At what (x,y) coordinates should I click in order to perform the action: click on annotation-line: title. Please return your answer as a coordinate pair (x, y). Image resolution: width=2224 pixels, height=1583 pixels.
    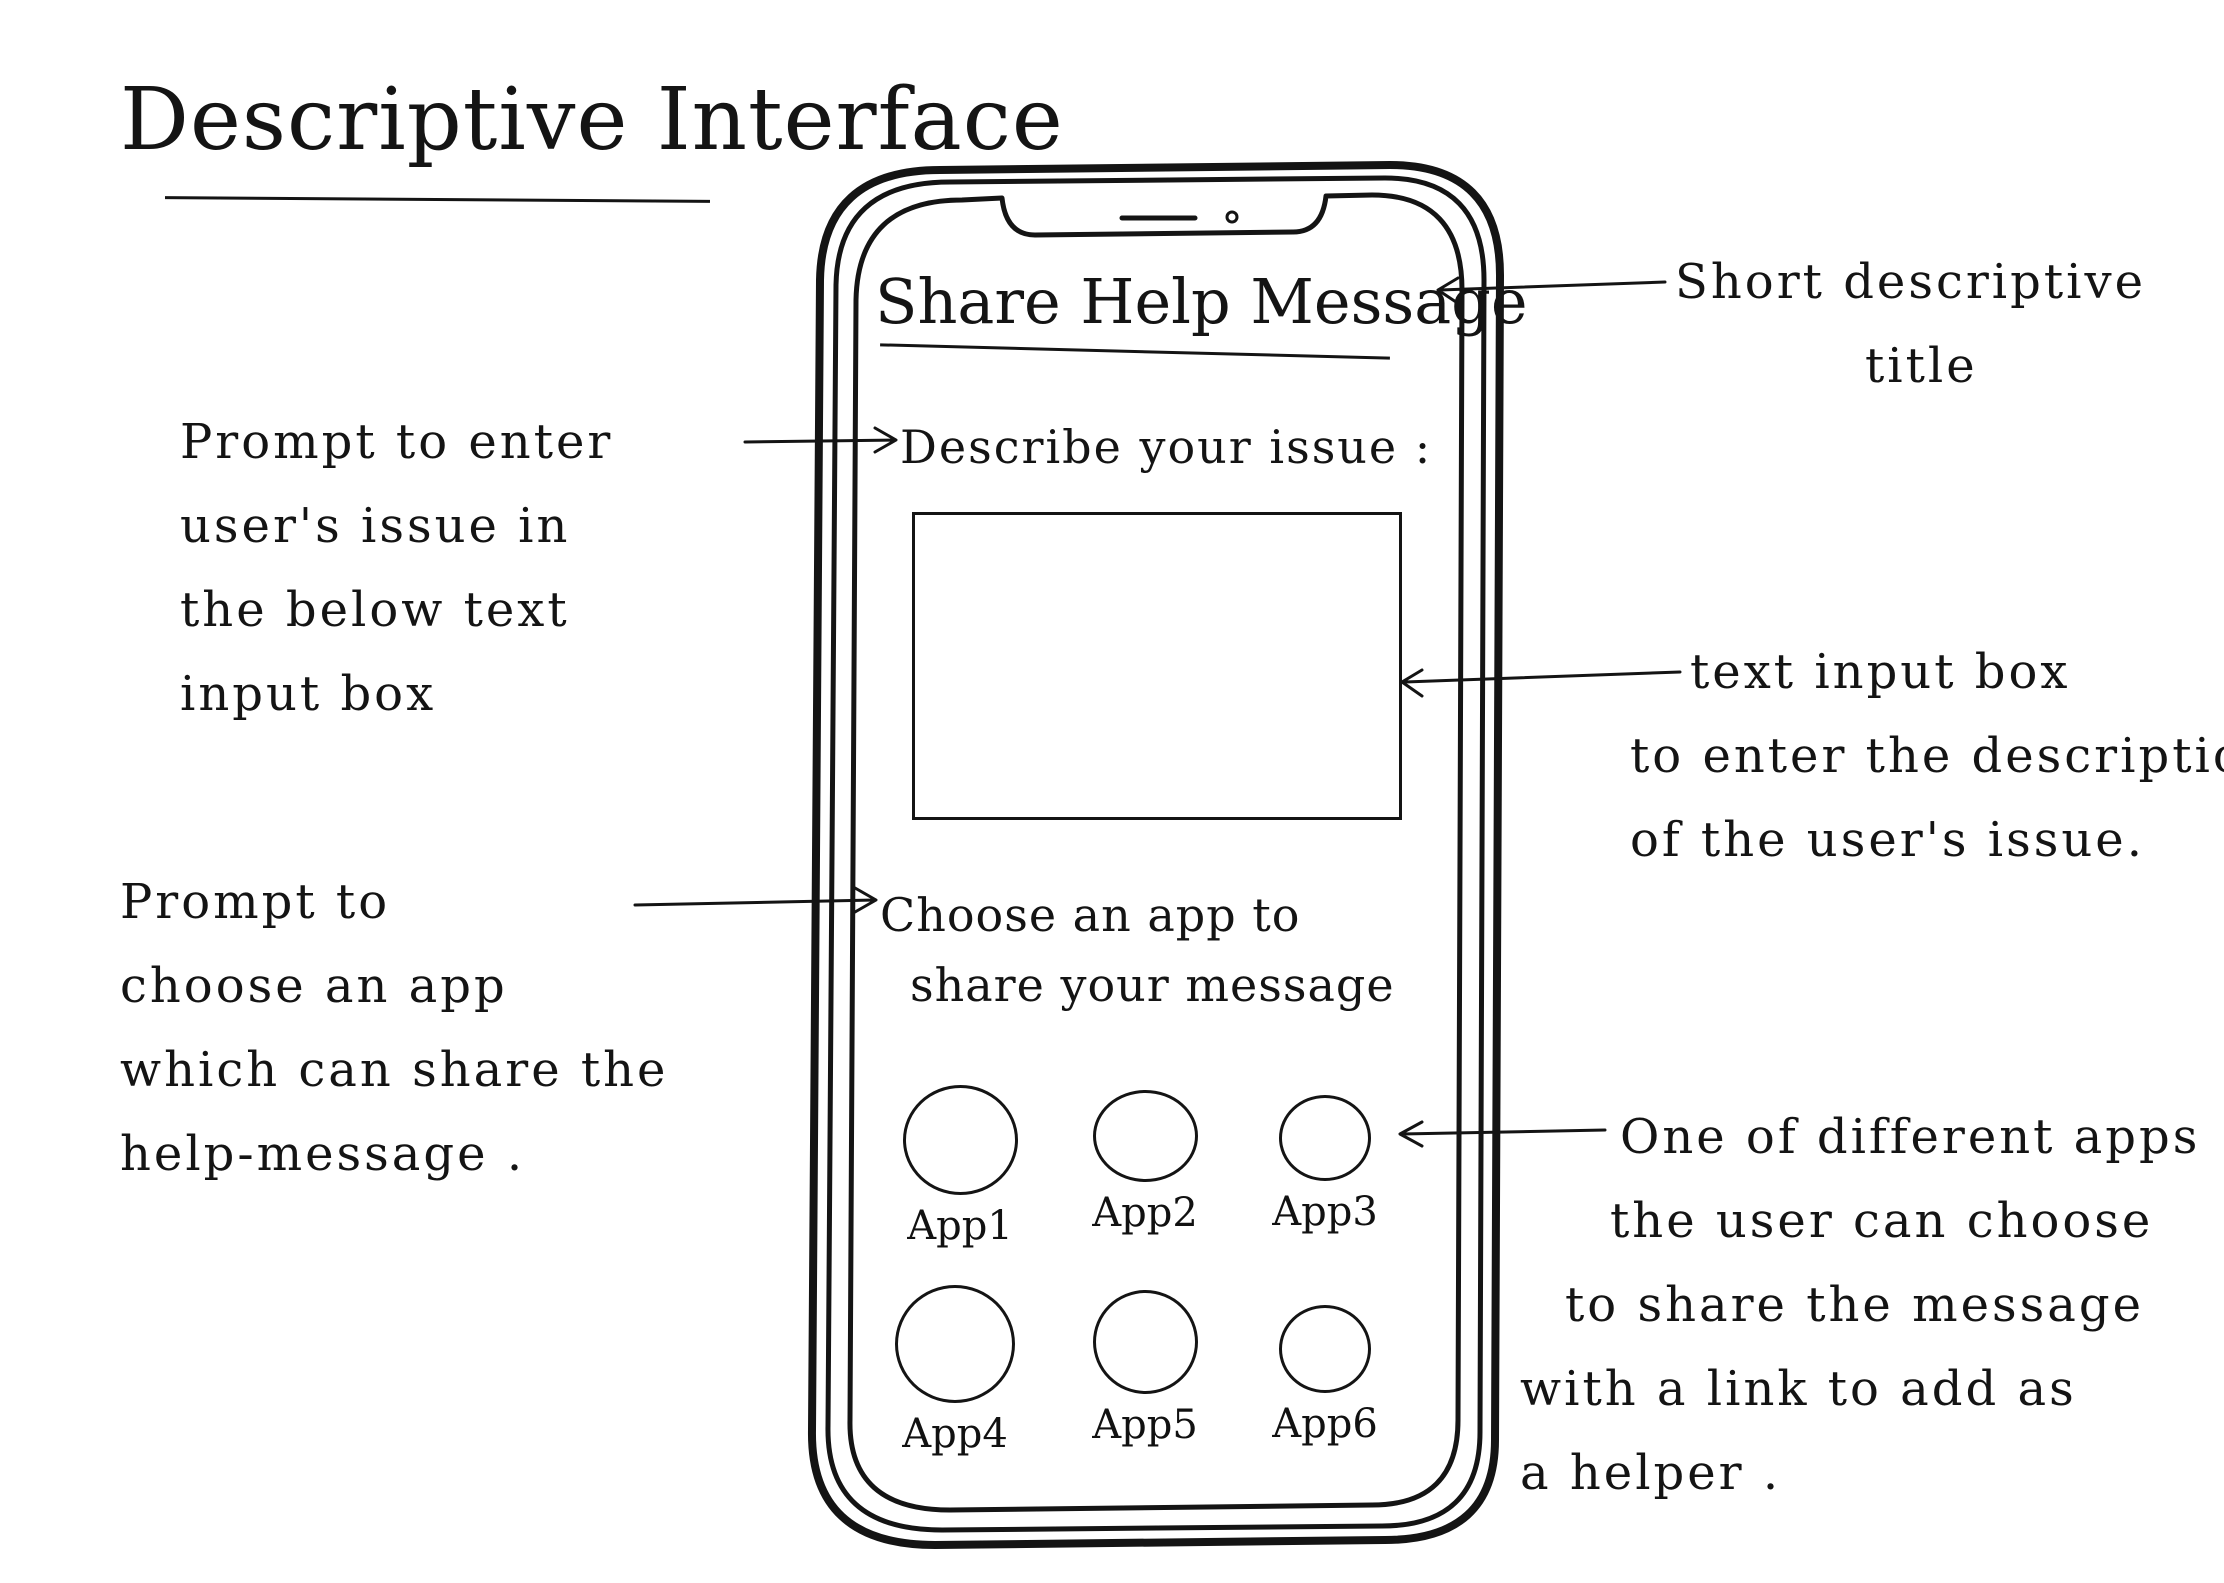
    Looking at the image, I should click on (1921, 366).